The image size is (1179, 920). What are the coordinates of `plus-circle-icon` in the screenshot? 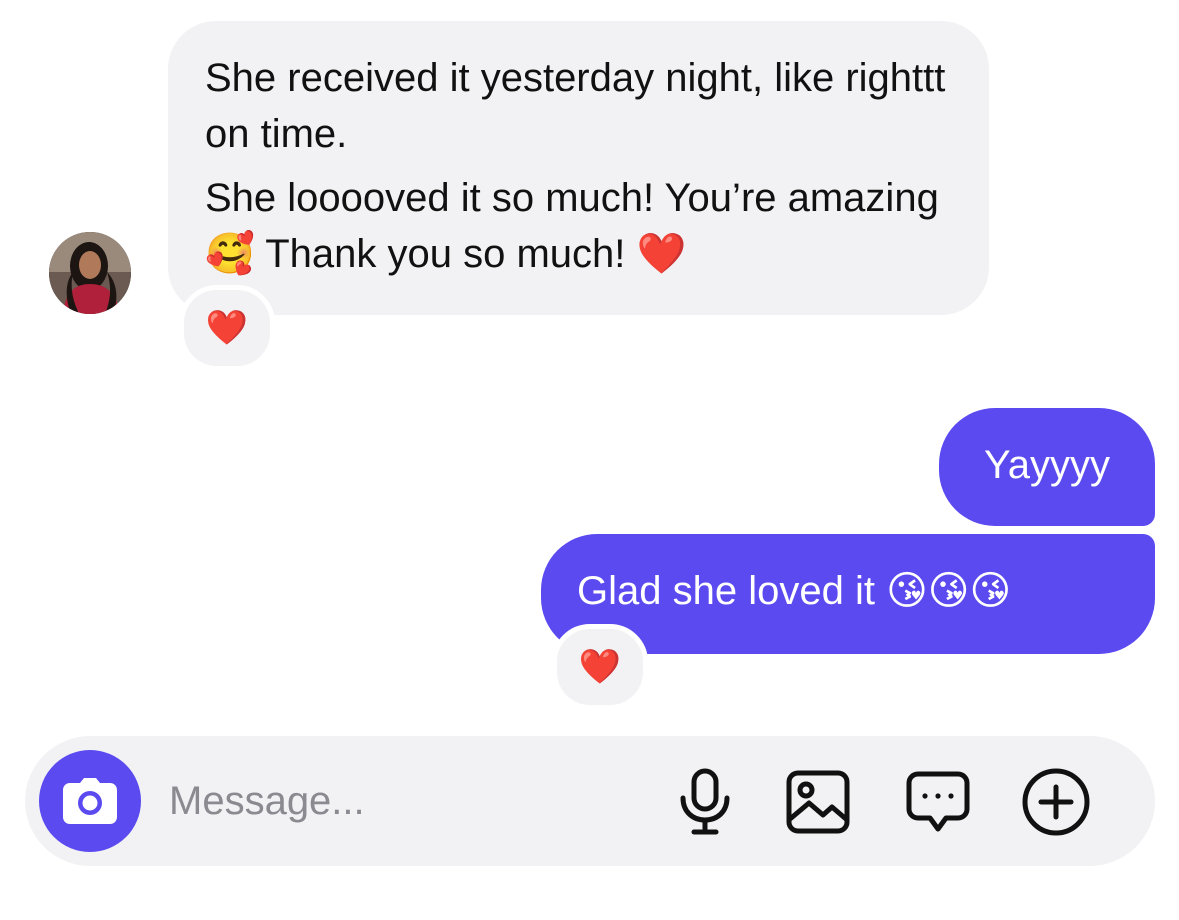 It's located at (1056, 802).